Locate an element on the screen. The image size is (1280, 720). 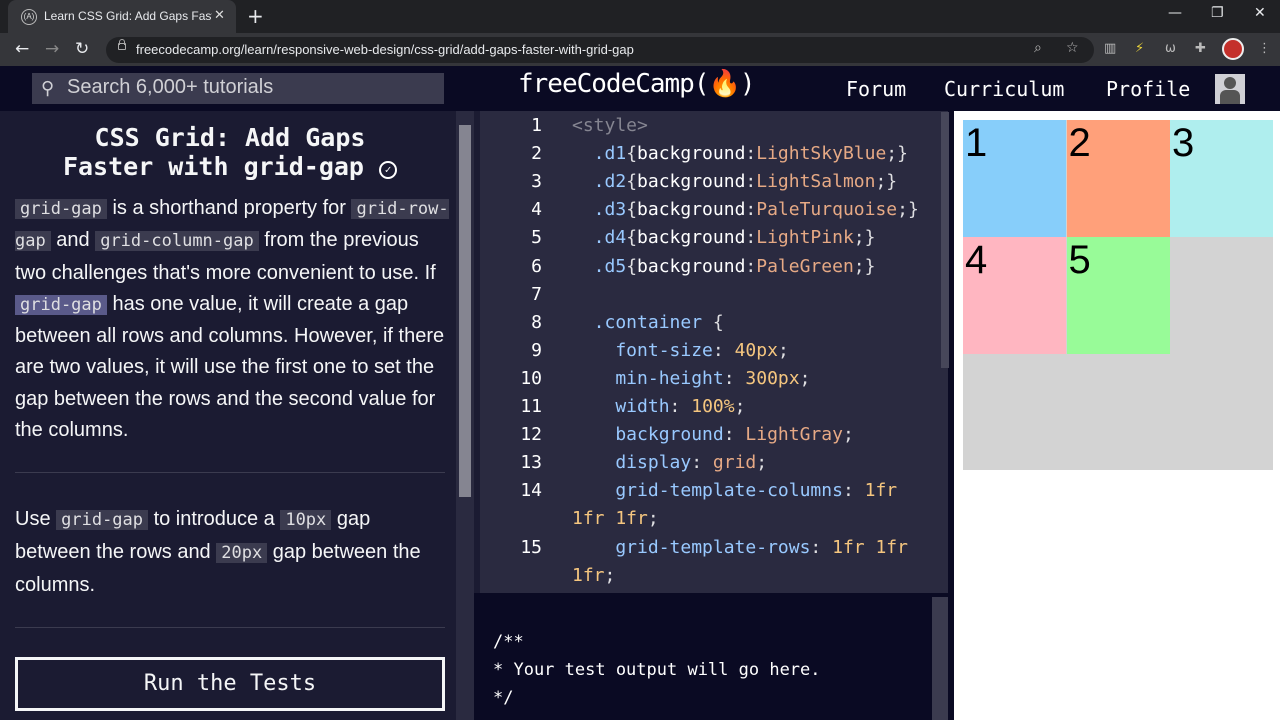
line-code: min-height: 300px; is located at coordinates (691, 378).